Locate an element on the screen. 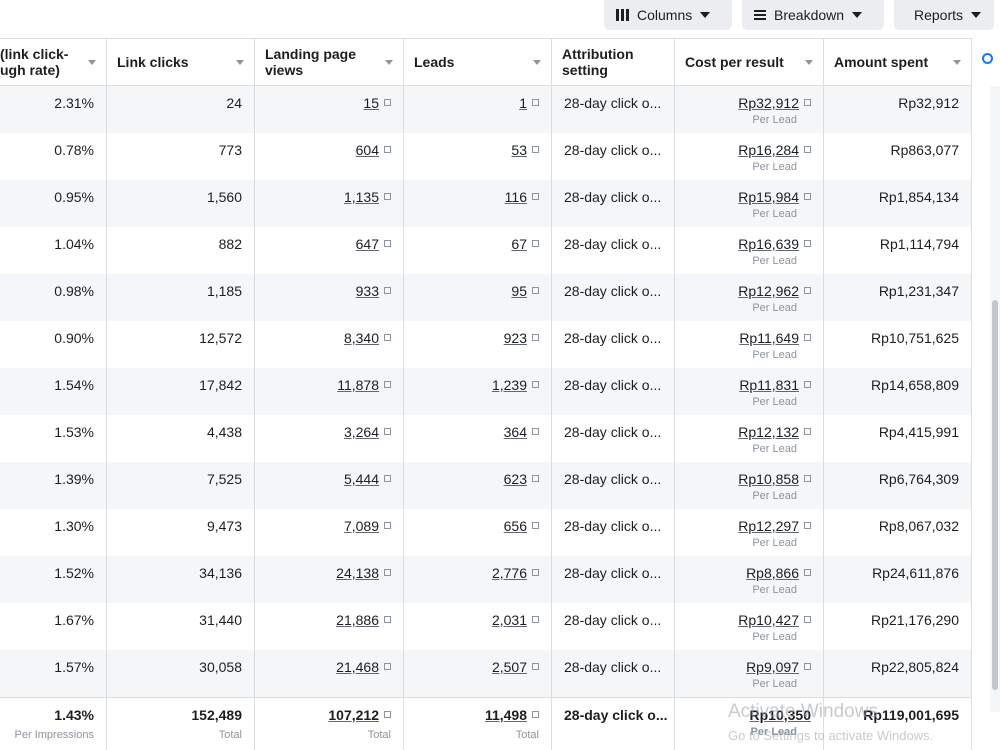 The image size is (1000, 750). cost-per-result-value: Rp15,984 is located at coordinates (749, 192).